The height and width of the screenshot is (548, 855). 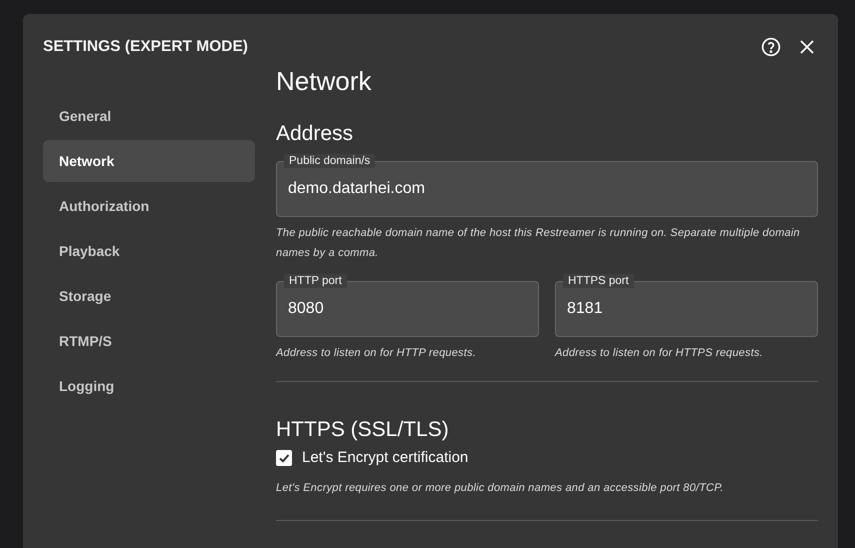 I want to click on help-text: The public reachable domain name of the host this Restreamer is running on. Separate multiple domain names by a comma., so click(x=538, y=243).